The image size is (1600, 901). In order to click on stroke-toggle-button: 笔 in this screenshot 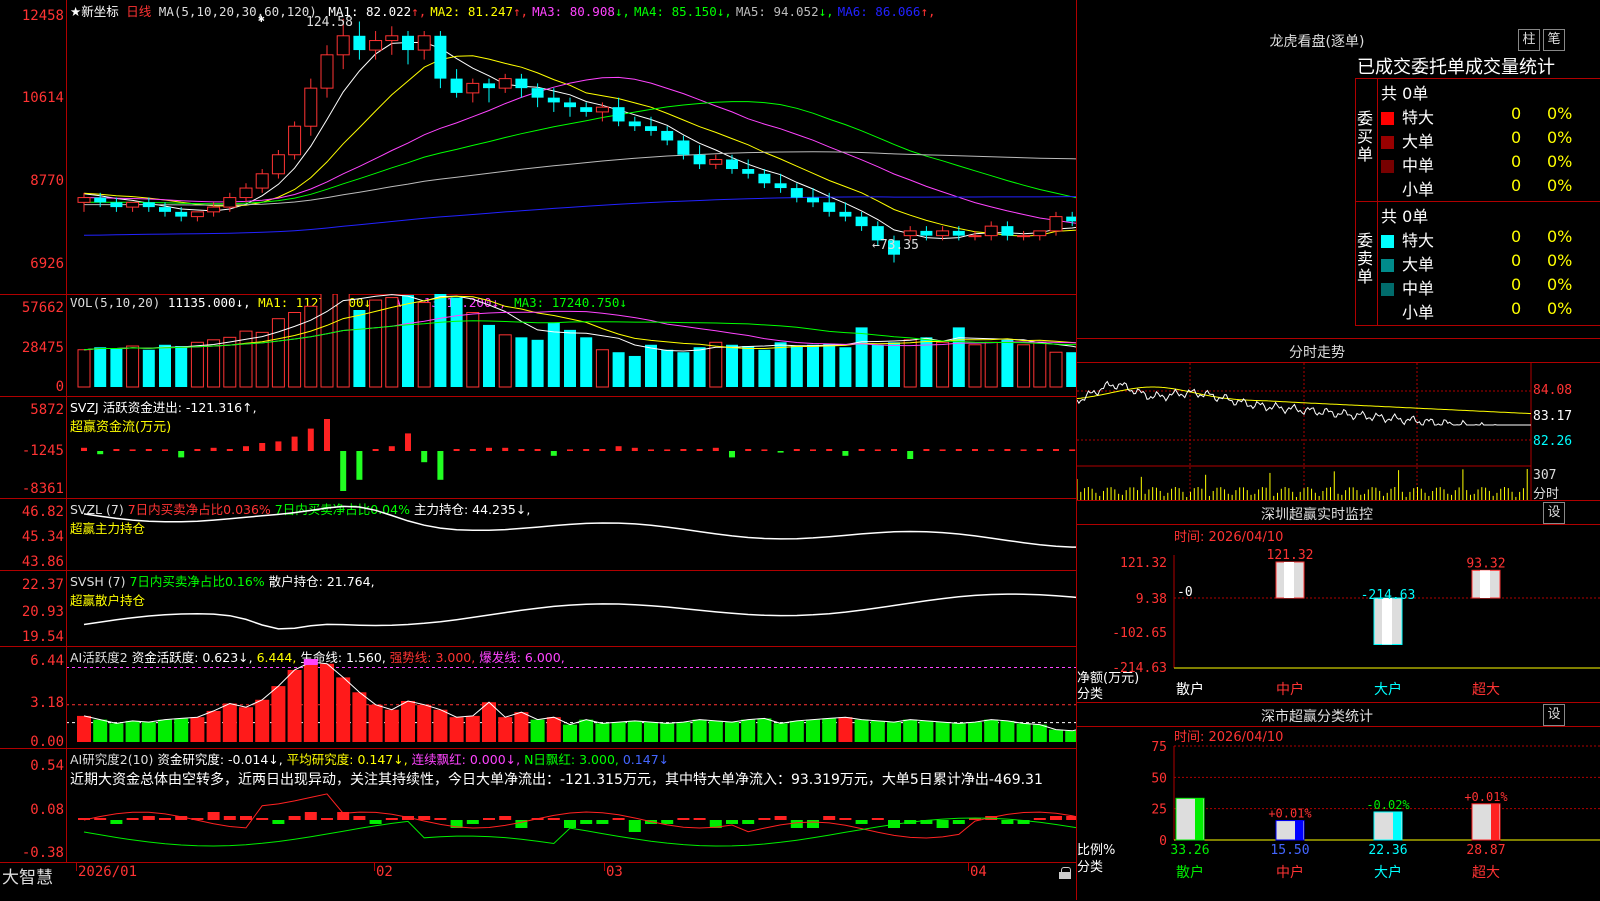, I will do `click(1554, 40)`.